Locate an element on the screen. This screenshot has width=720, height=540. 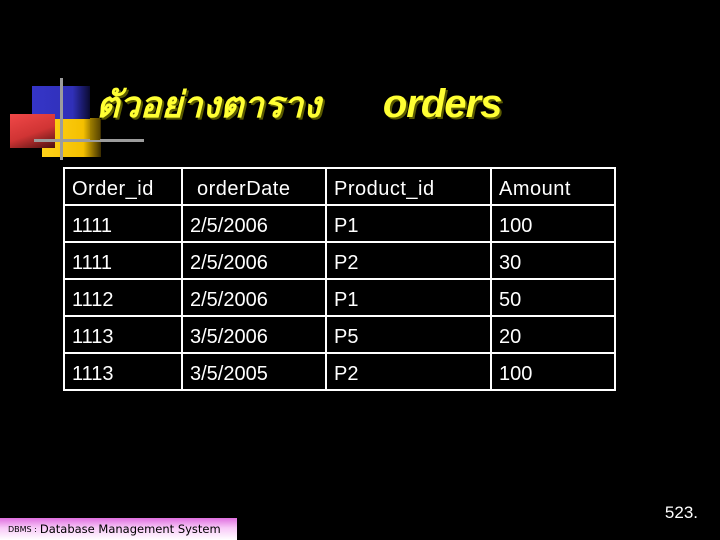
slide-title: ตัวอย่างตาราง orders is located at coordinates (299, 104).